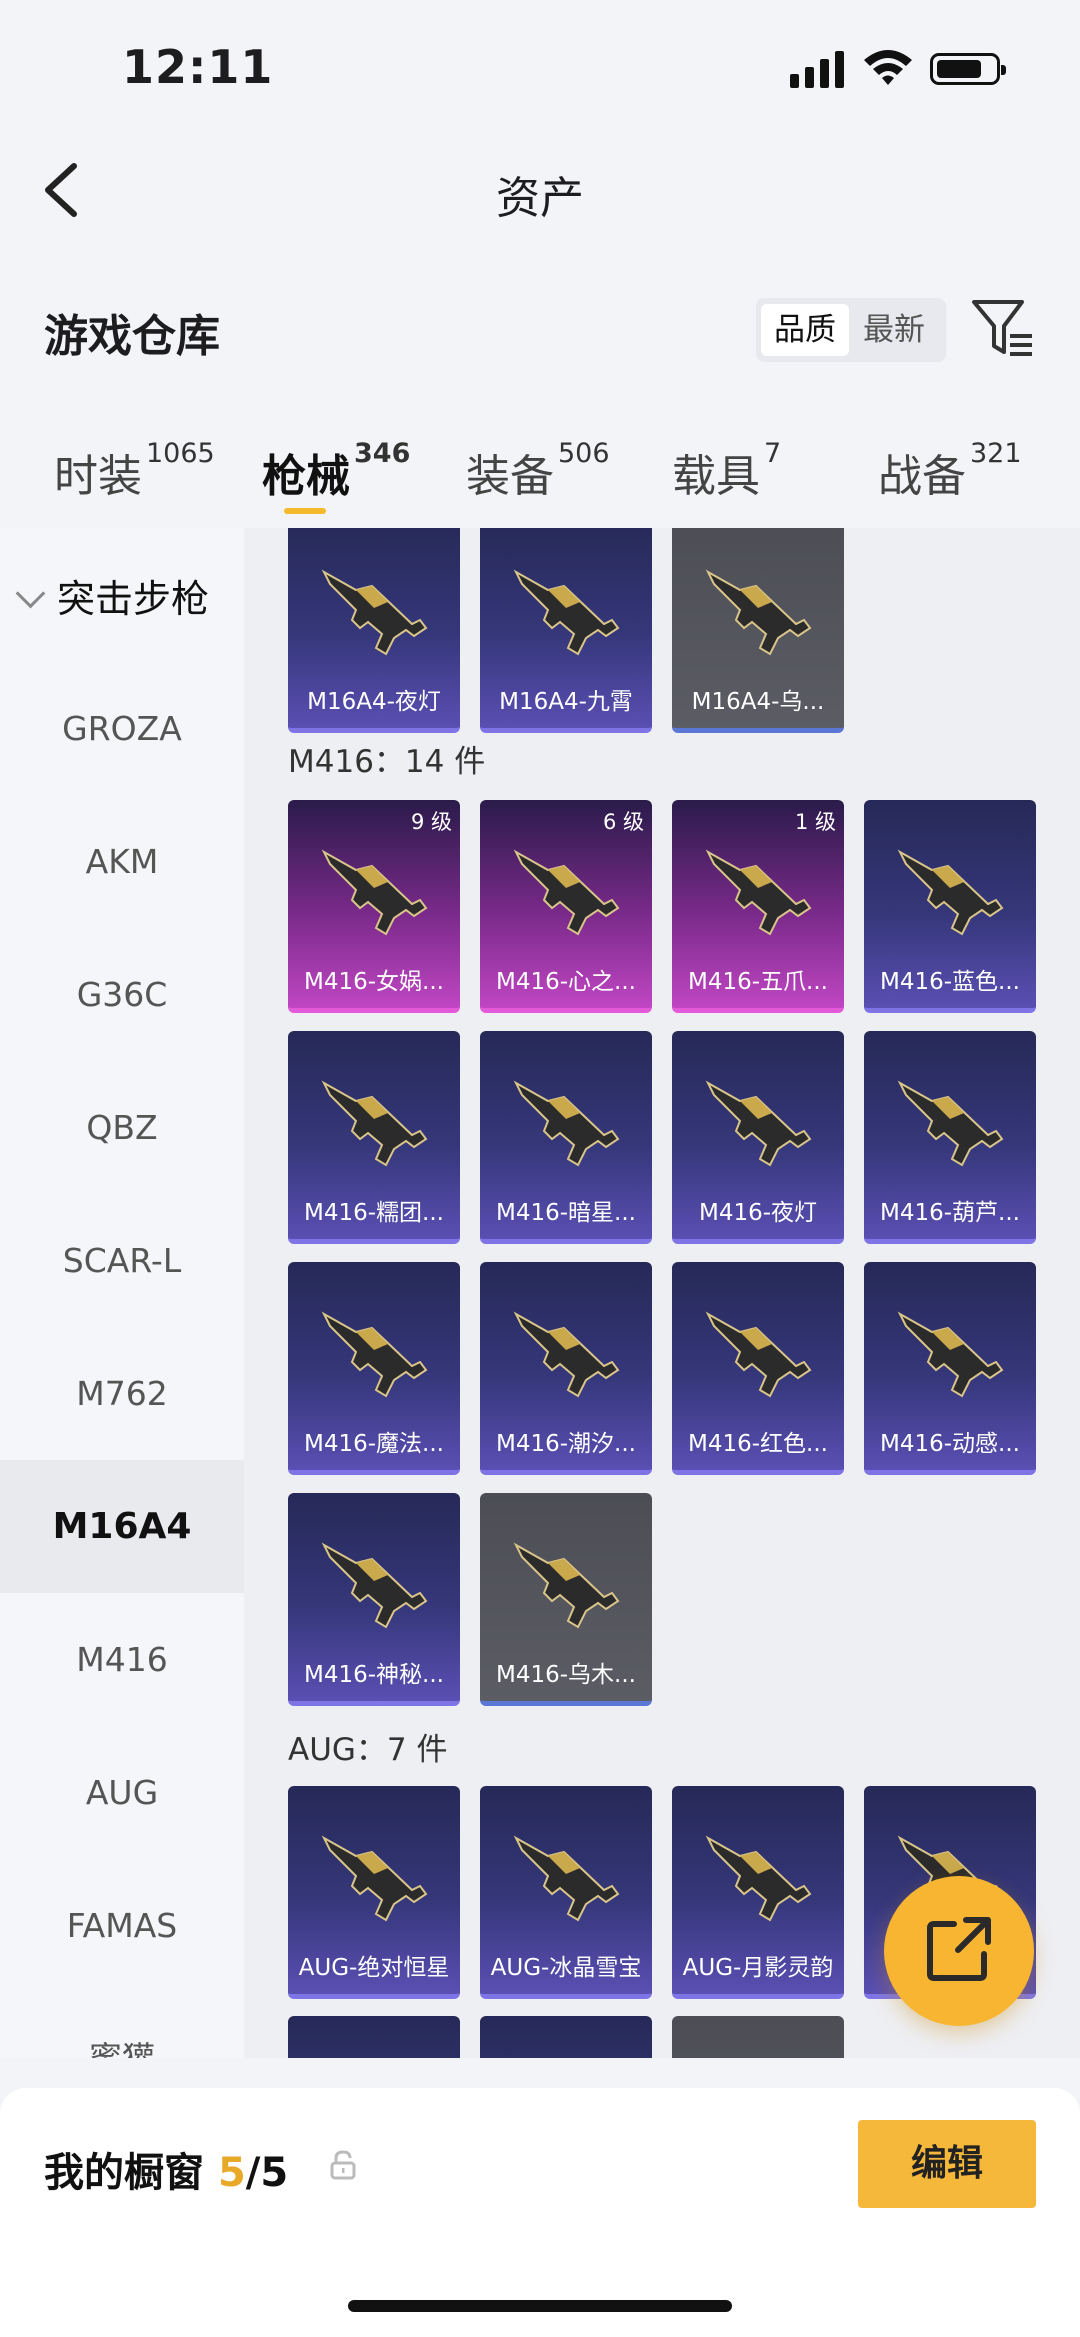 The height and width of the screenshot is (2337, 1080). Describe the element at coordinates (122, 1393) in the screenshot. I see `sidebar-item-m762: M762` at that location.